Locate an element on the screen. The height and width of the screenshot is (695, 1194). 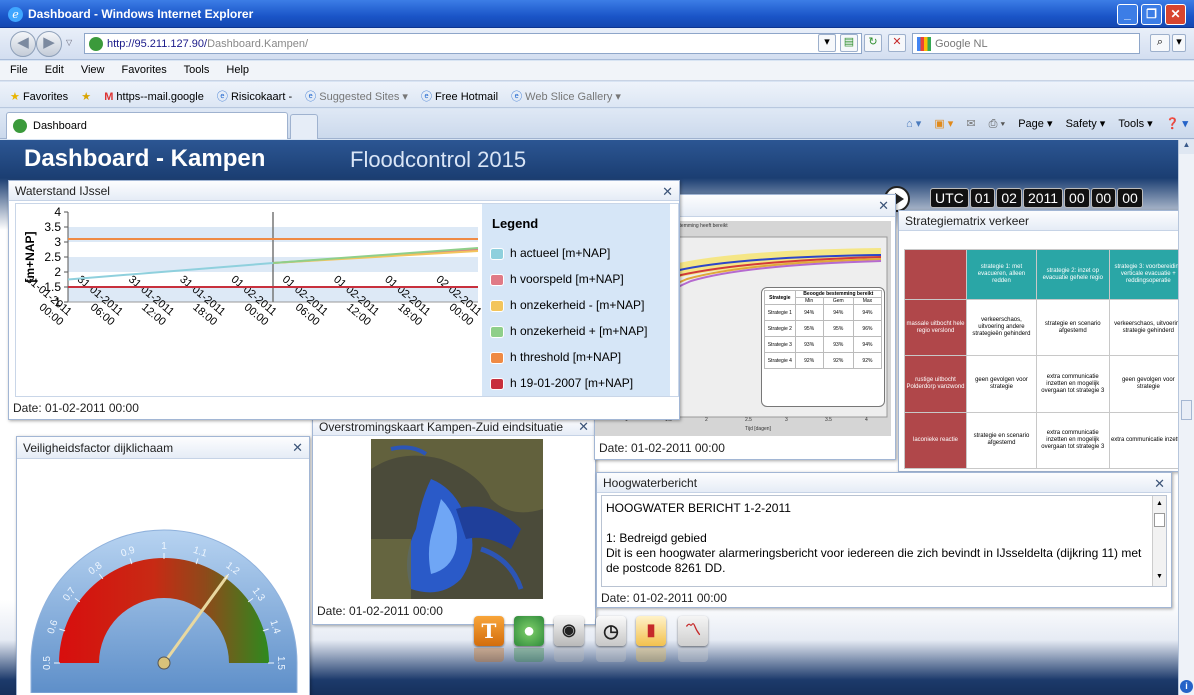
gauge-hub is located at coordinates (164, 663).